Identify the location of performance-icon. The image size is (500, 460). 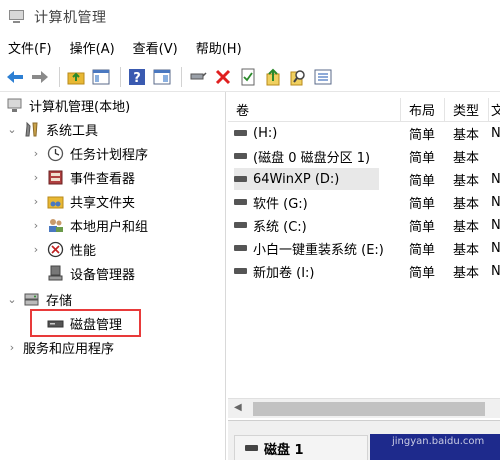
(55, 249).